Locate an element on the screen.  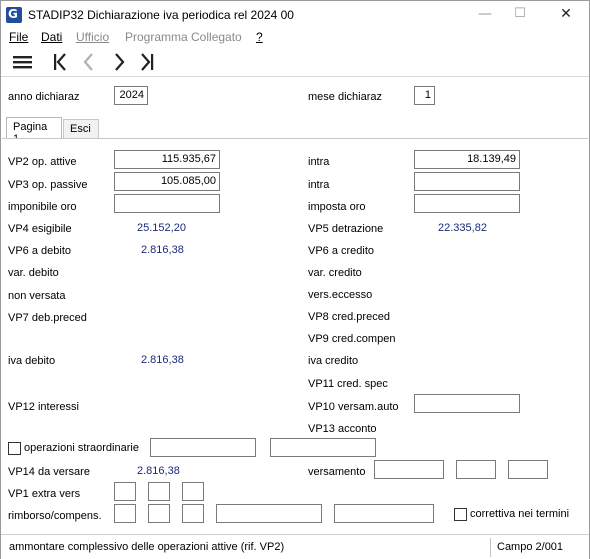
var-debito-label: var. debito is located at coordinates (33, 273).